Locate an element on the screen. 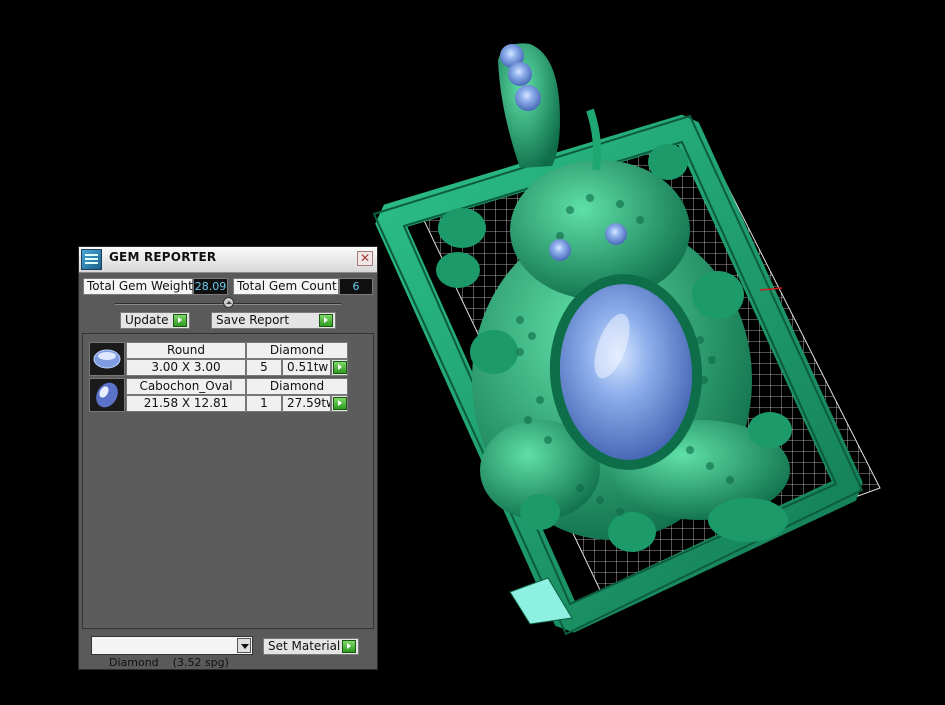 Image resolution: width=945 pixels, height=705 pixels. gem-size: 3.00 X 3.00 is located at coordinates (186, 367).